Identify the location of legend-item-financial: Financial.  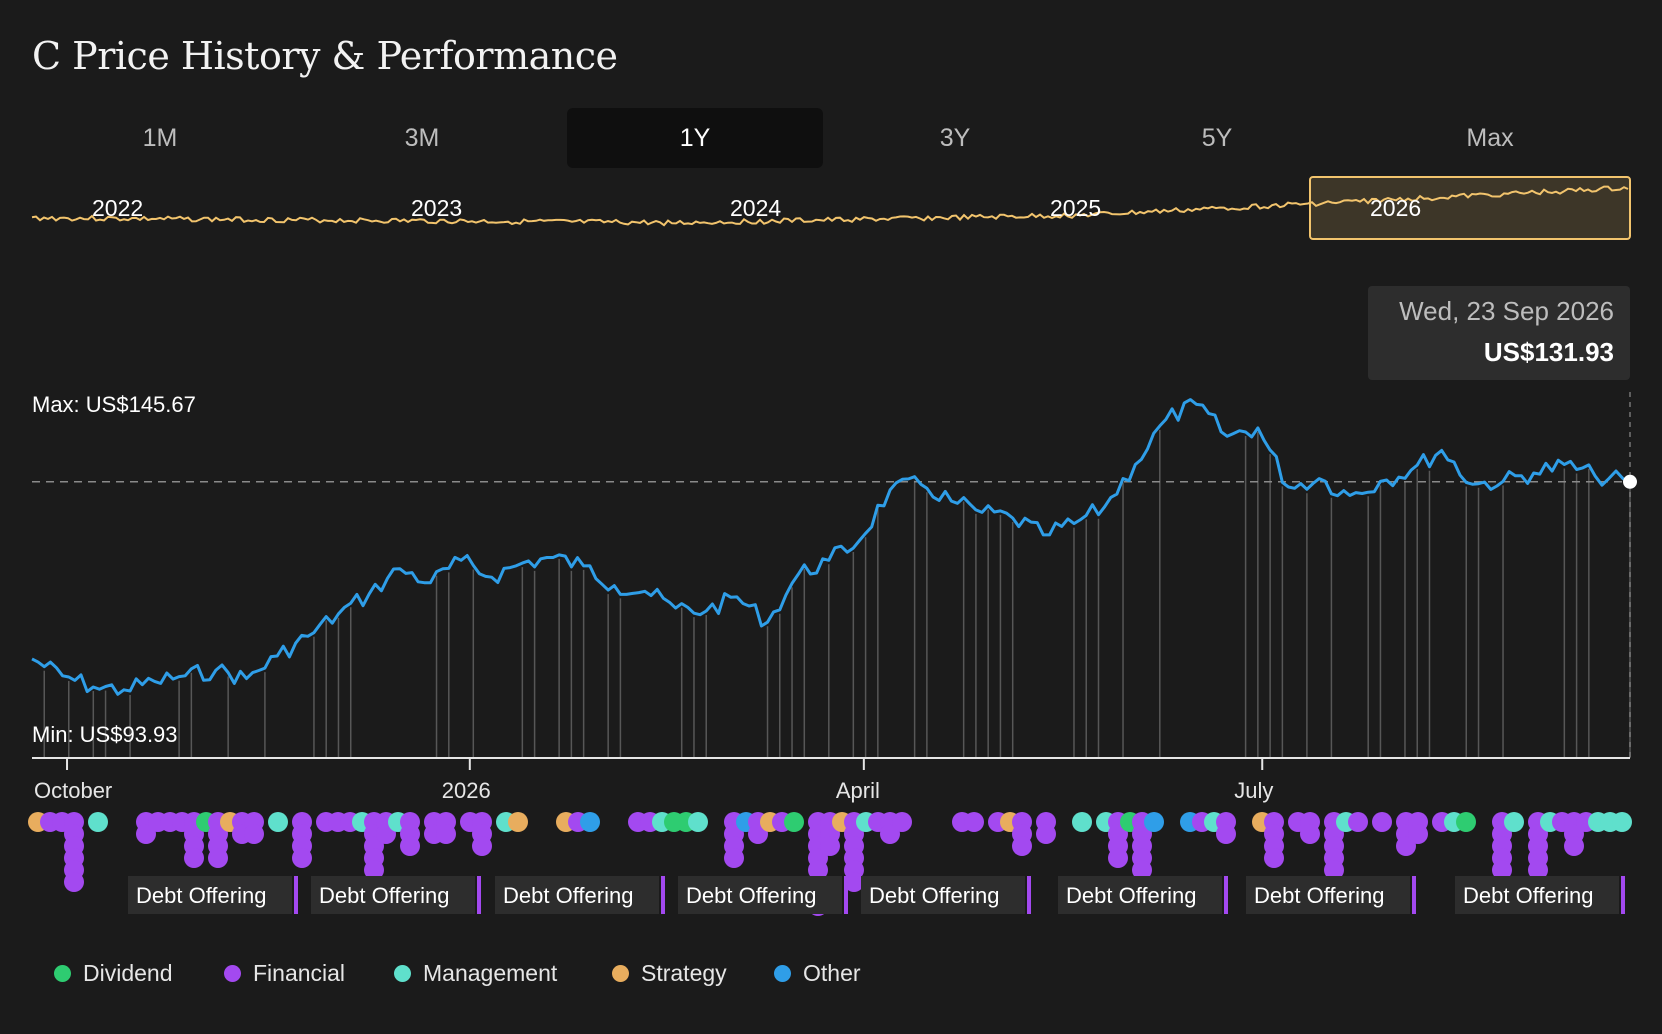
(284, 976).